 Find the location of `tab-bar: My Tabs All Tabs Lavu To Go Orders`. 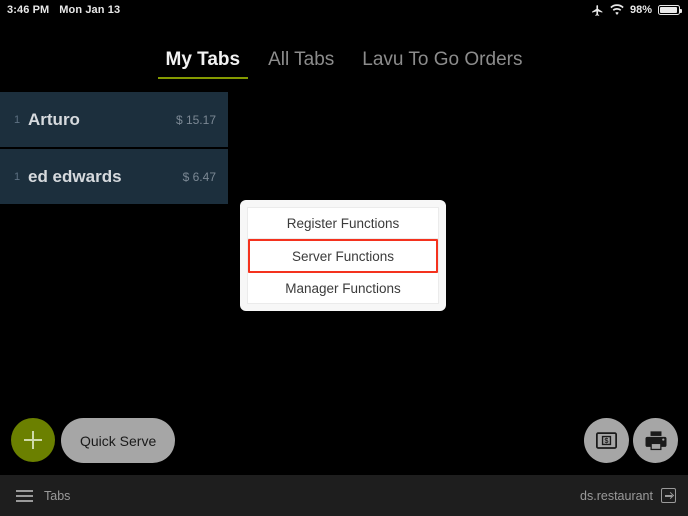

tab-bar: My Tabs All Tabs Lavu To Go Orders is located at coordinates (344, 67).